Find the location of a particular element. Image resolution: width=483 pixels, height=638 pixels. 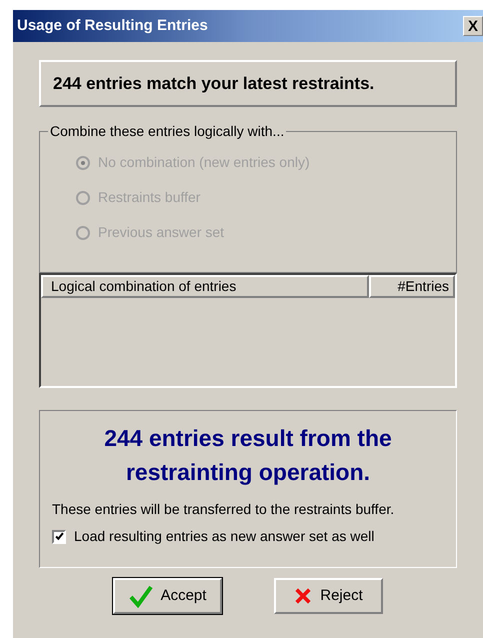

match-message: 244 entries match your latest restraints. is located at coordinates (248, 83).